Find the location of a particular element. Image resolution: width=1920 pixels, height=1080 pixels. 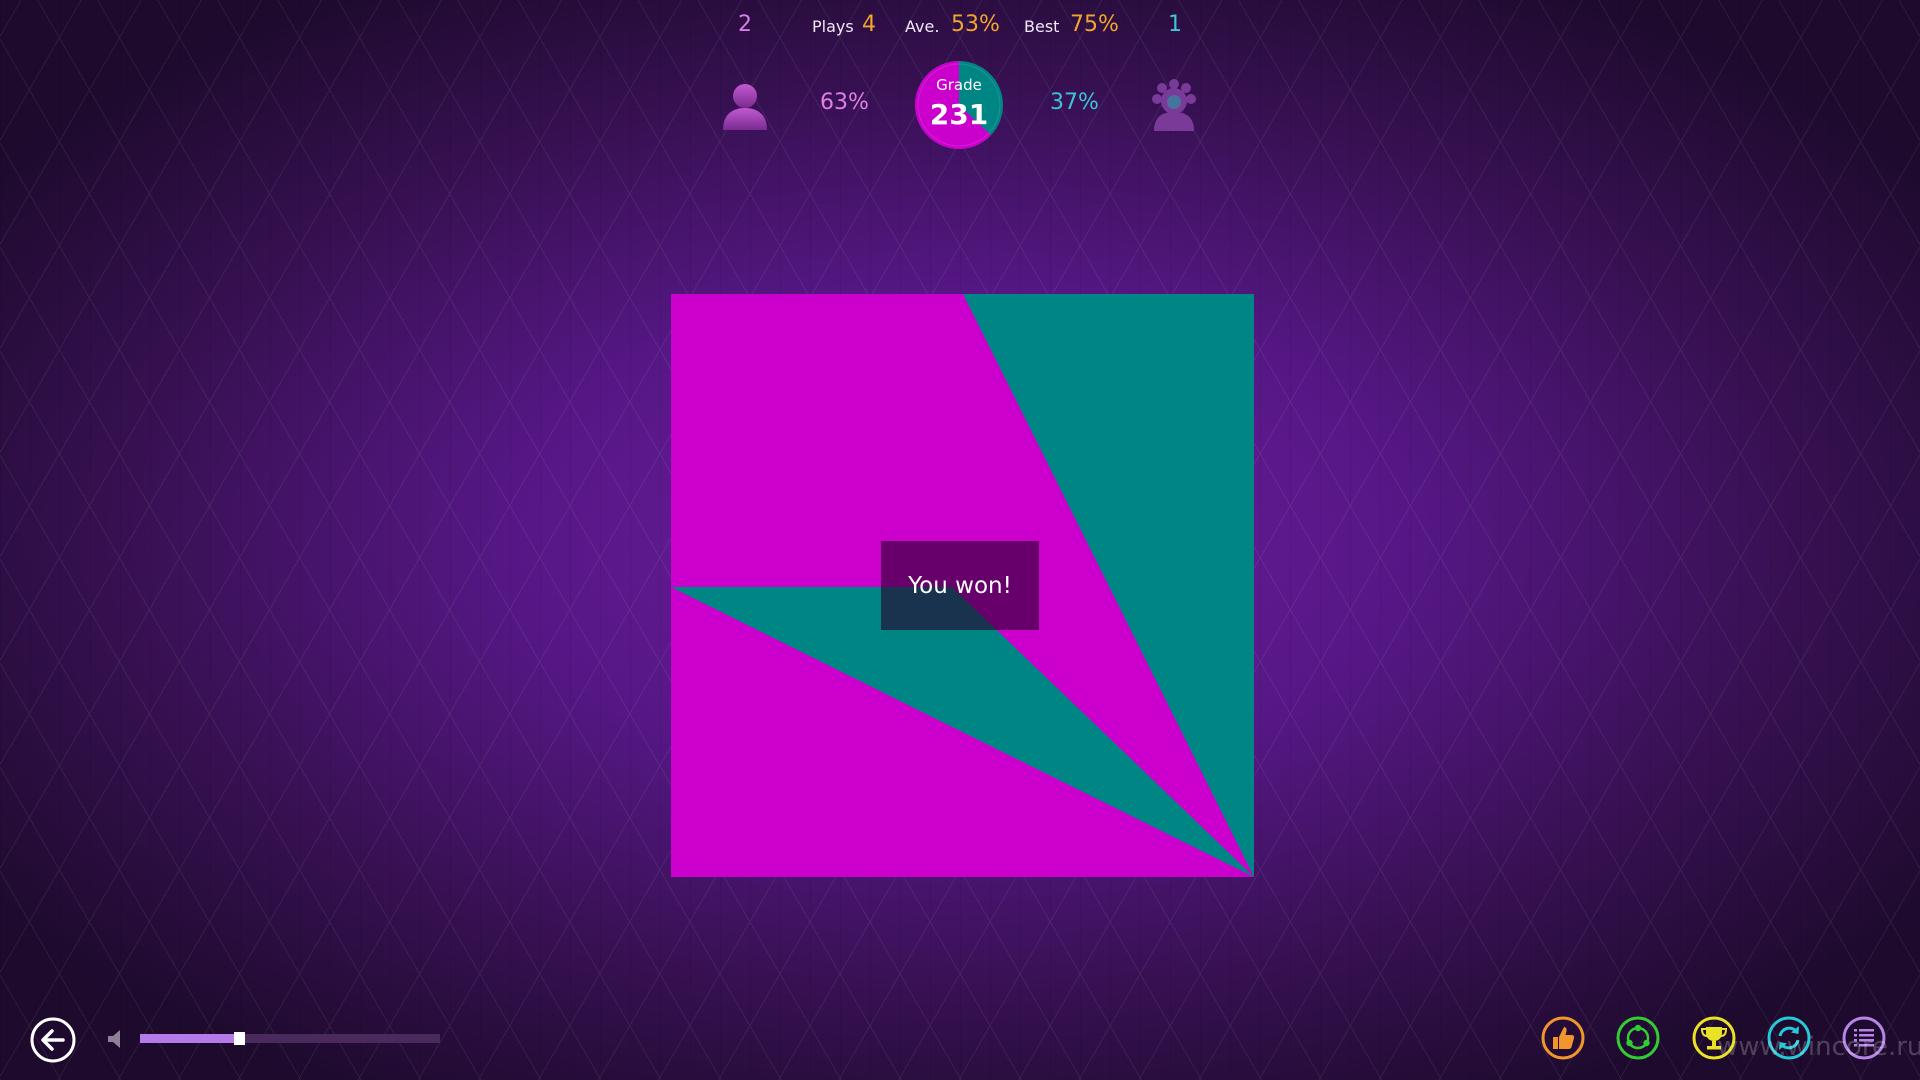

like-button is located at coordinates (1563, 1038).